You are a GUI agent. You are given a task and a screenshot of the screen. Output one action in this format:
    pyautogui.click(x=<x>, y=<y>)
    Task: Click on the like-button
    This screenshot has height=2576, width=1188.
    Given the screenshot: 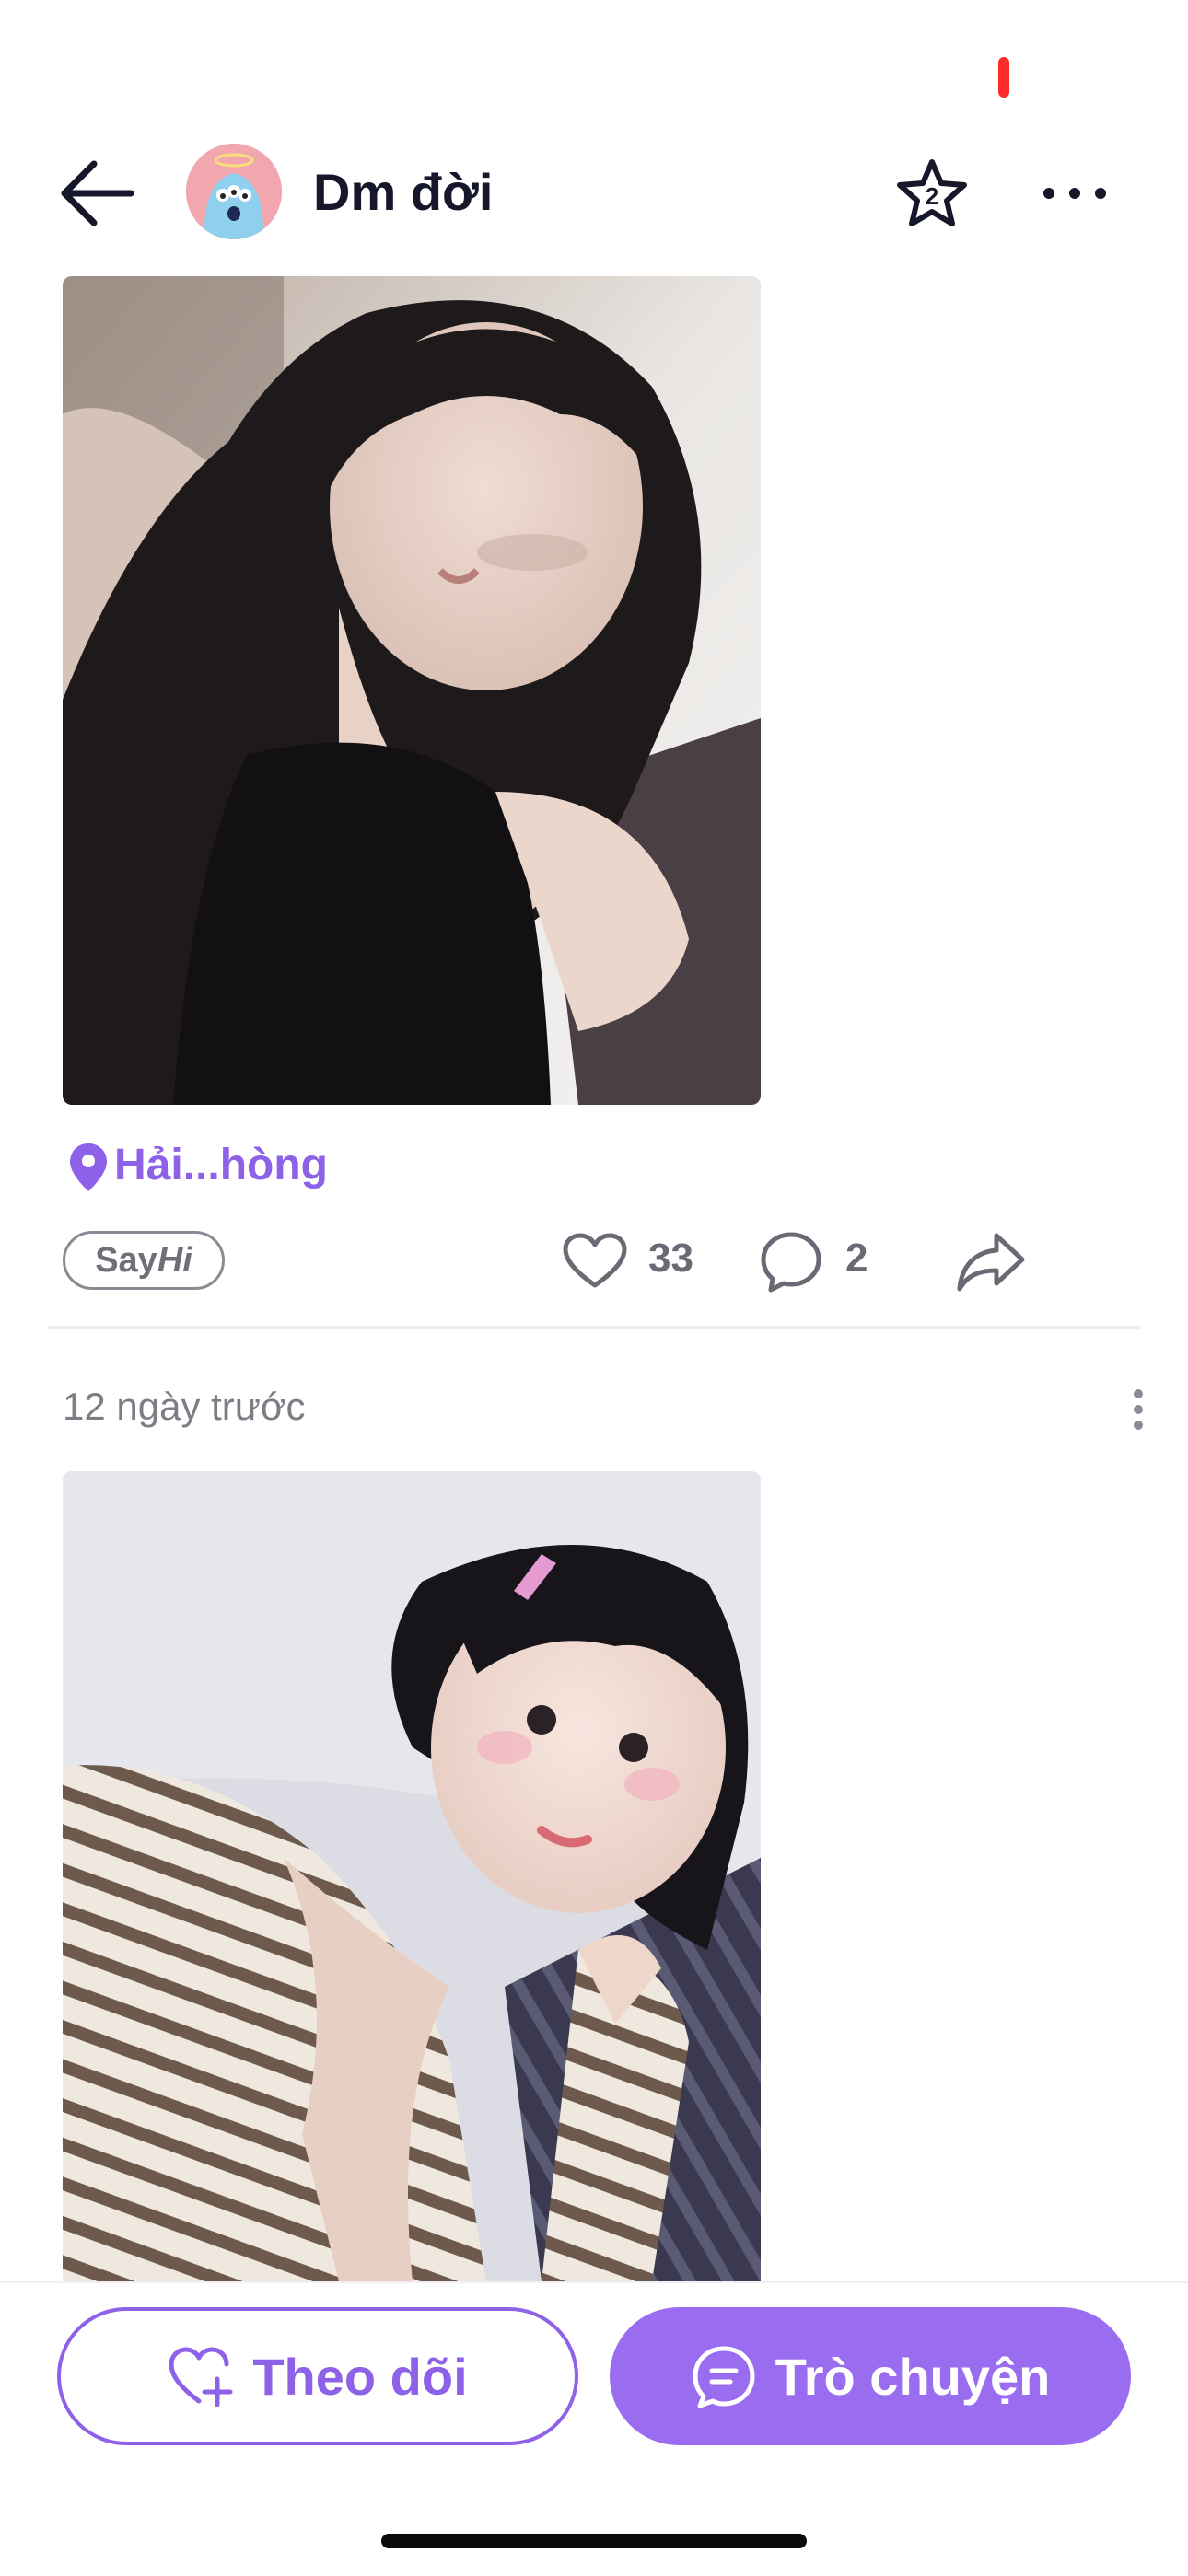 What is the action you would take?
    pyautogui.click(x=595, y=1261)
    